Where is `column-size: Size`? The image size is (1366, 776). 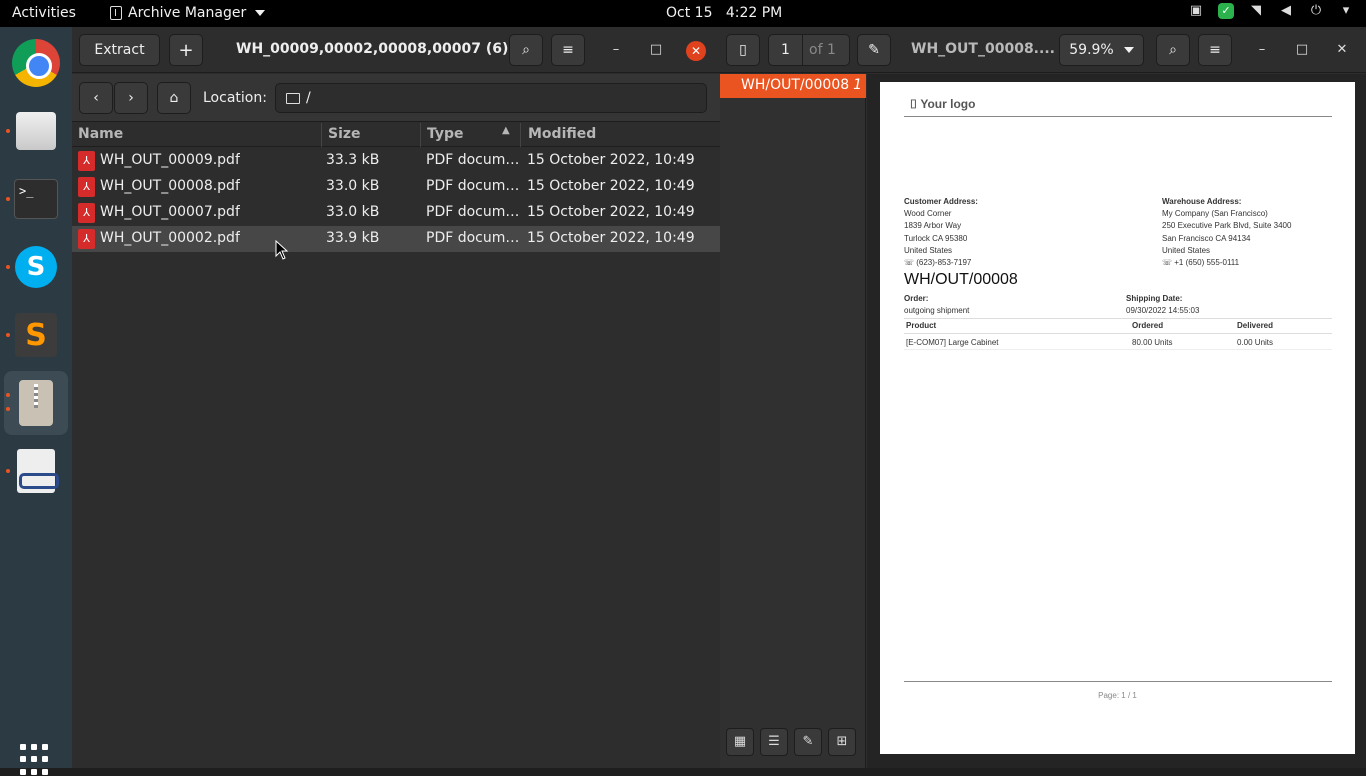
column-size: Size is located at coordinates (344, 134).